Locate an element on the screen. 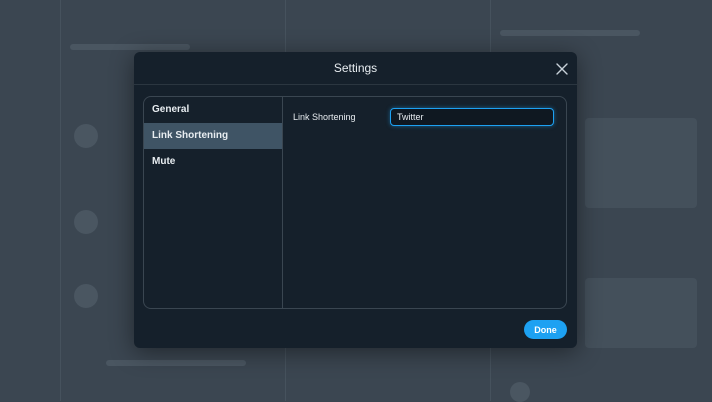 The image size is (712, 402). sidebar-item-mute: Mute is located at coordinates (213, 162).